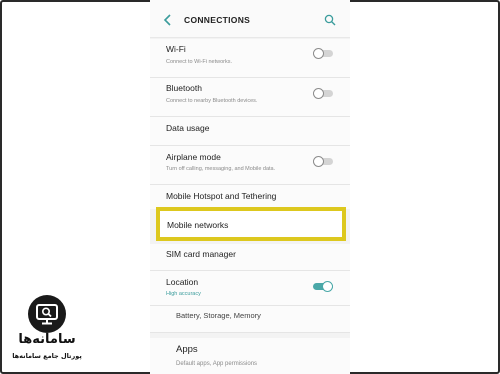 The image size is (500, 374). What do you see at coordinates (221, 196) in the screenshot?
I see `list-item-label: Mobile Hotspot and Tethering` at bounding box center [221, 196].